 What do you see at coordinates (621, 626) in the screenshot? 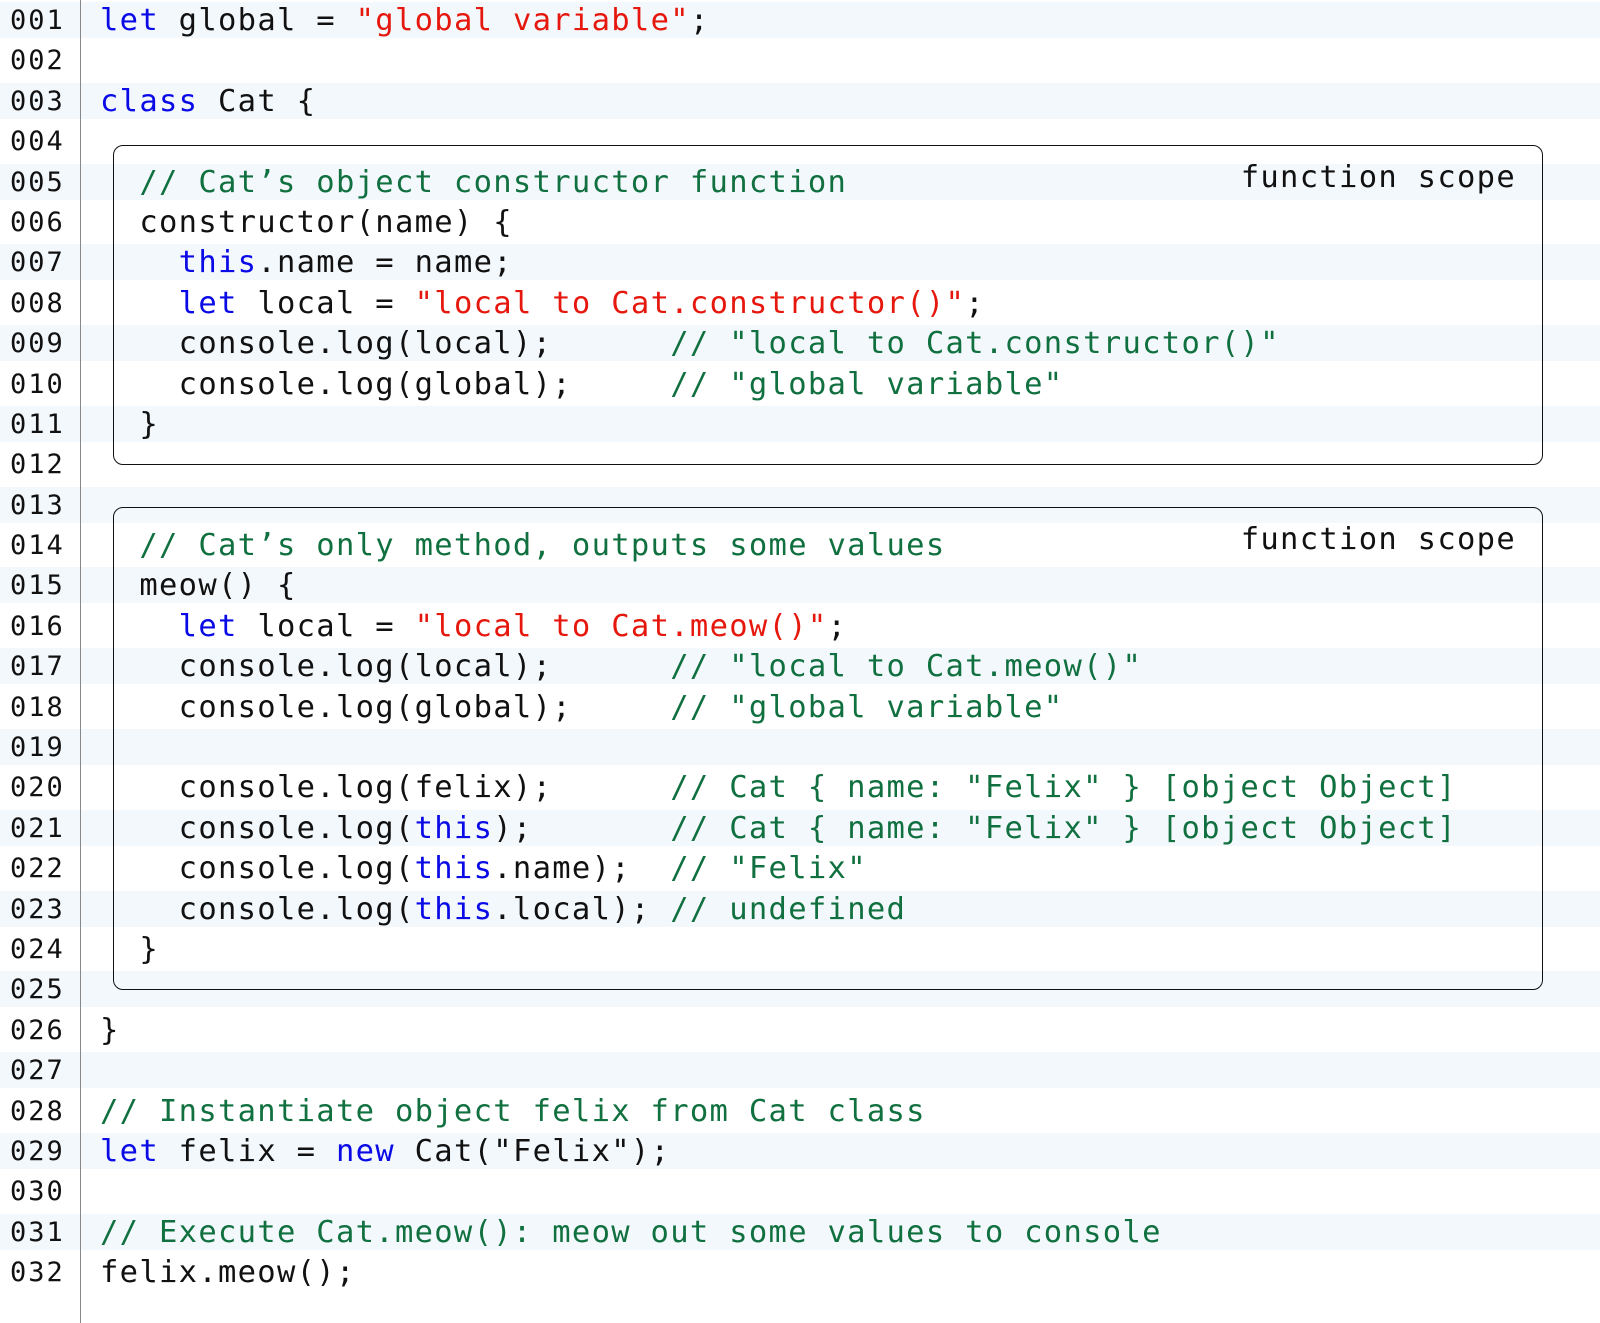
I see `string-token: "local to Cat.meow()"` at bounding box center [621, 626].